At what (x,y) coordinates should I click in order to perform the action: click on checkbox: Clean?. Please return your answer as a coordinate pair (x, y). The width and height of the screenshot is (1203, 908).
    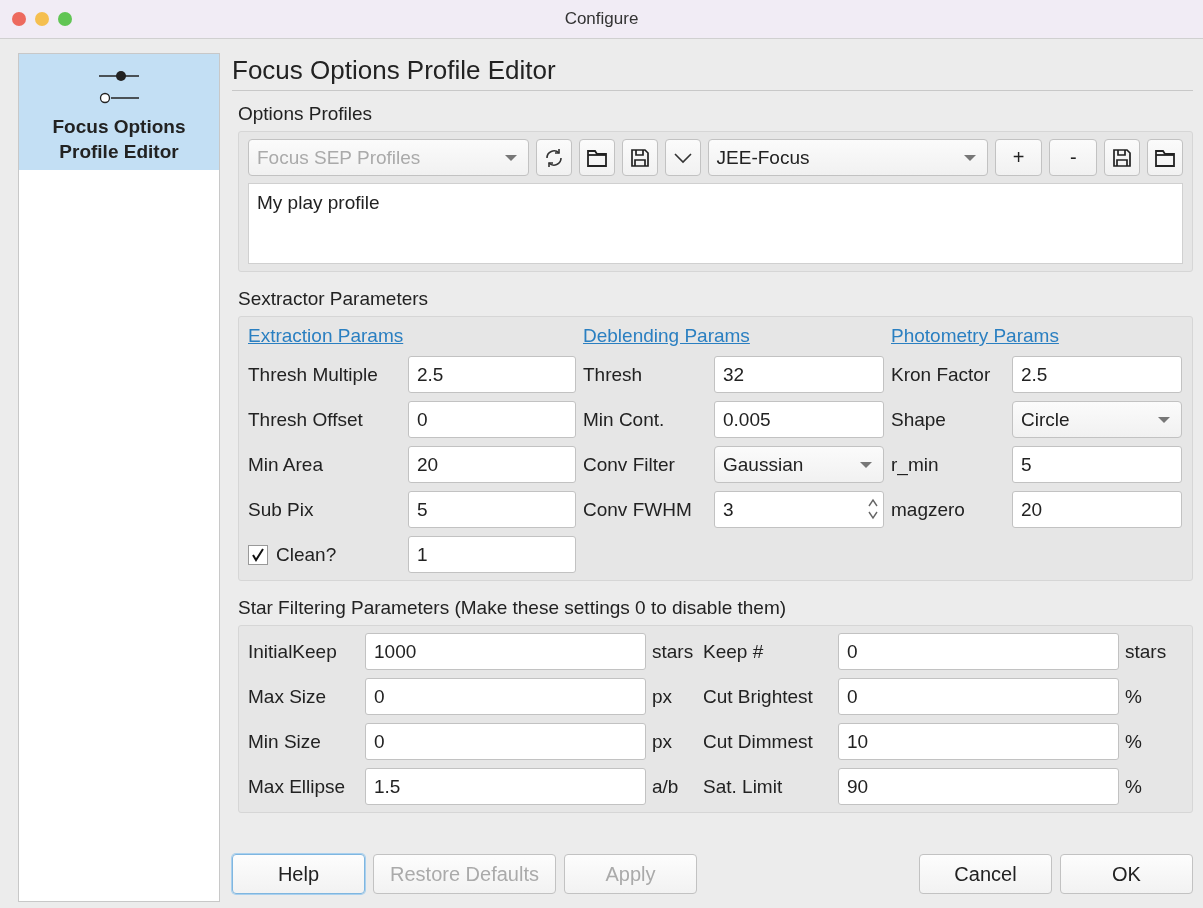
    Looking at the image, I should click on (292, 554).